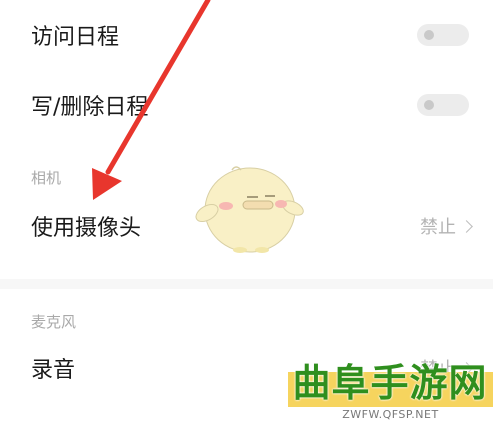 The width and height of the screenshot is (493, 421). What do you see at coordinates (86, 228) in the screenshot?
I see `permission-label: 使用摄像头` at bounding box center [86, 228].